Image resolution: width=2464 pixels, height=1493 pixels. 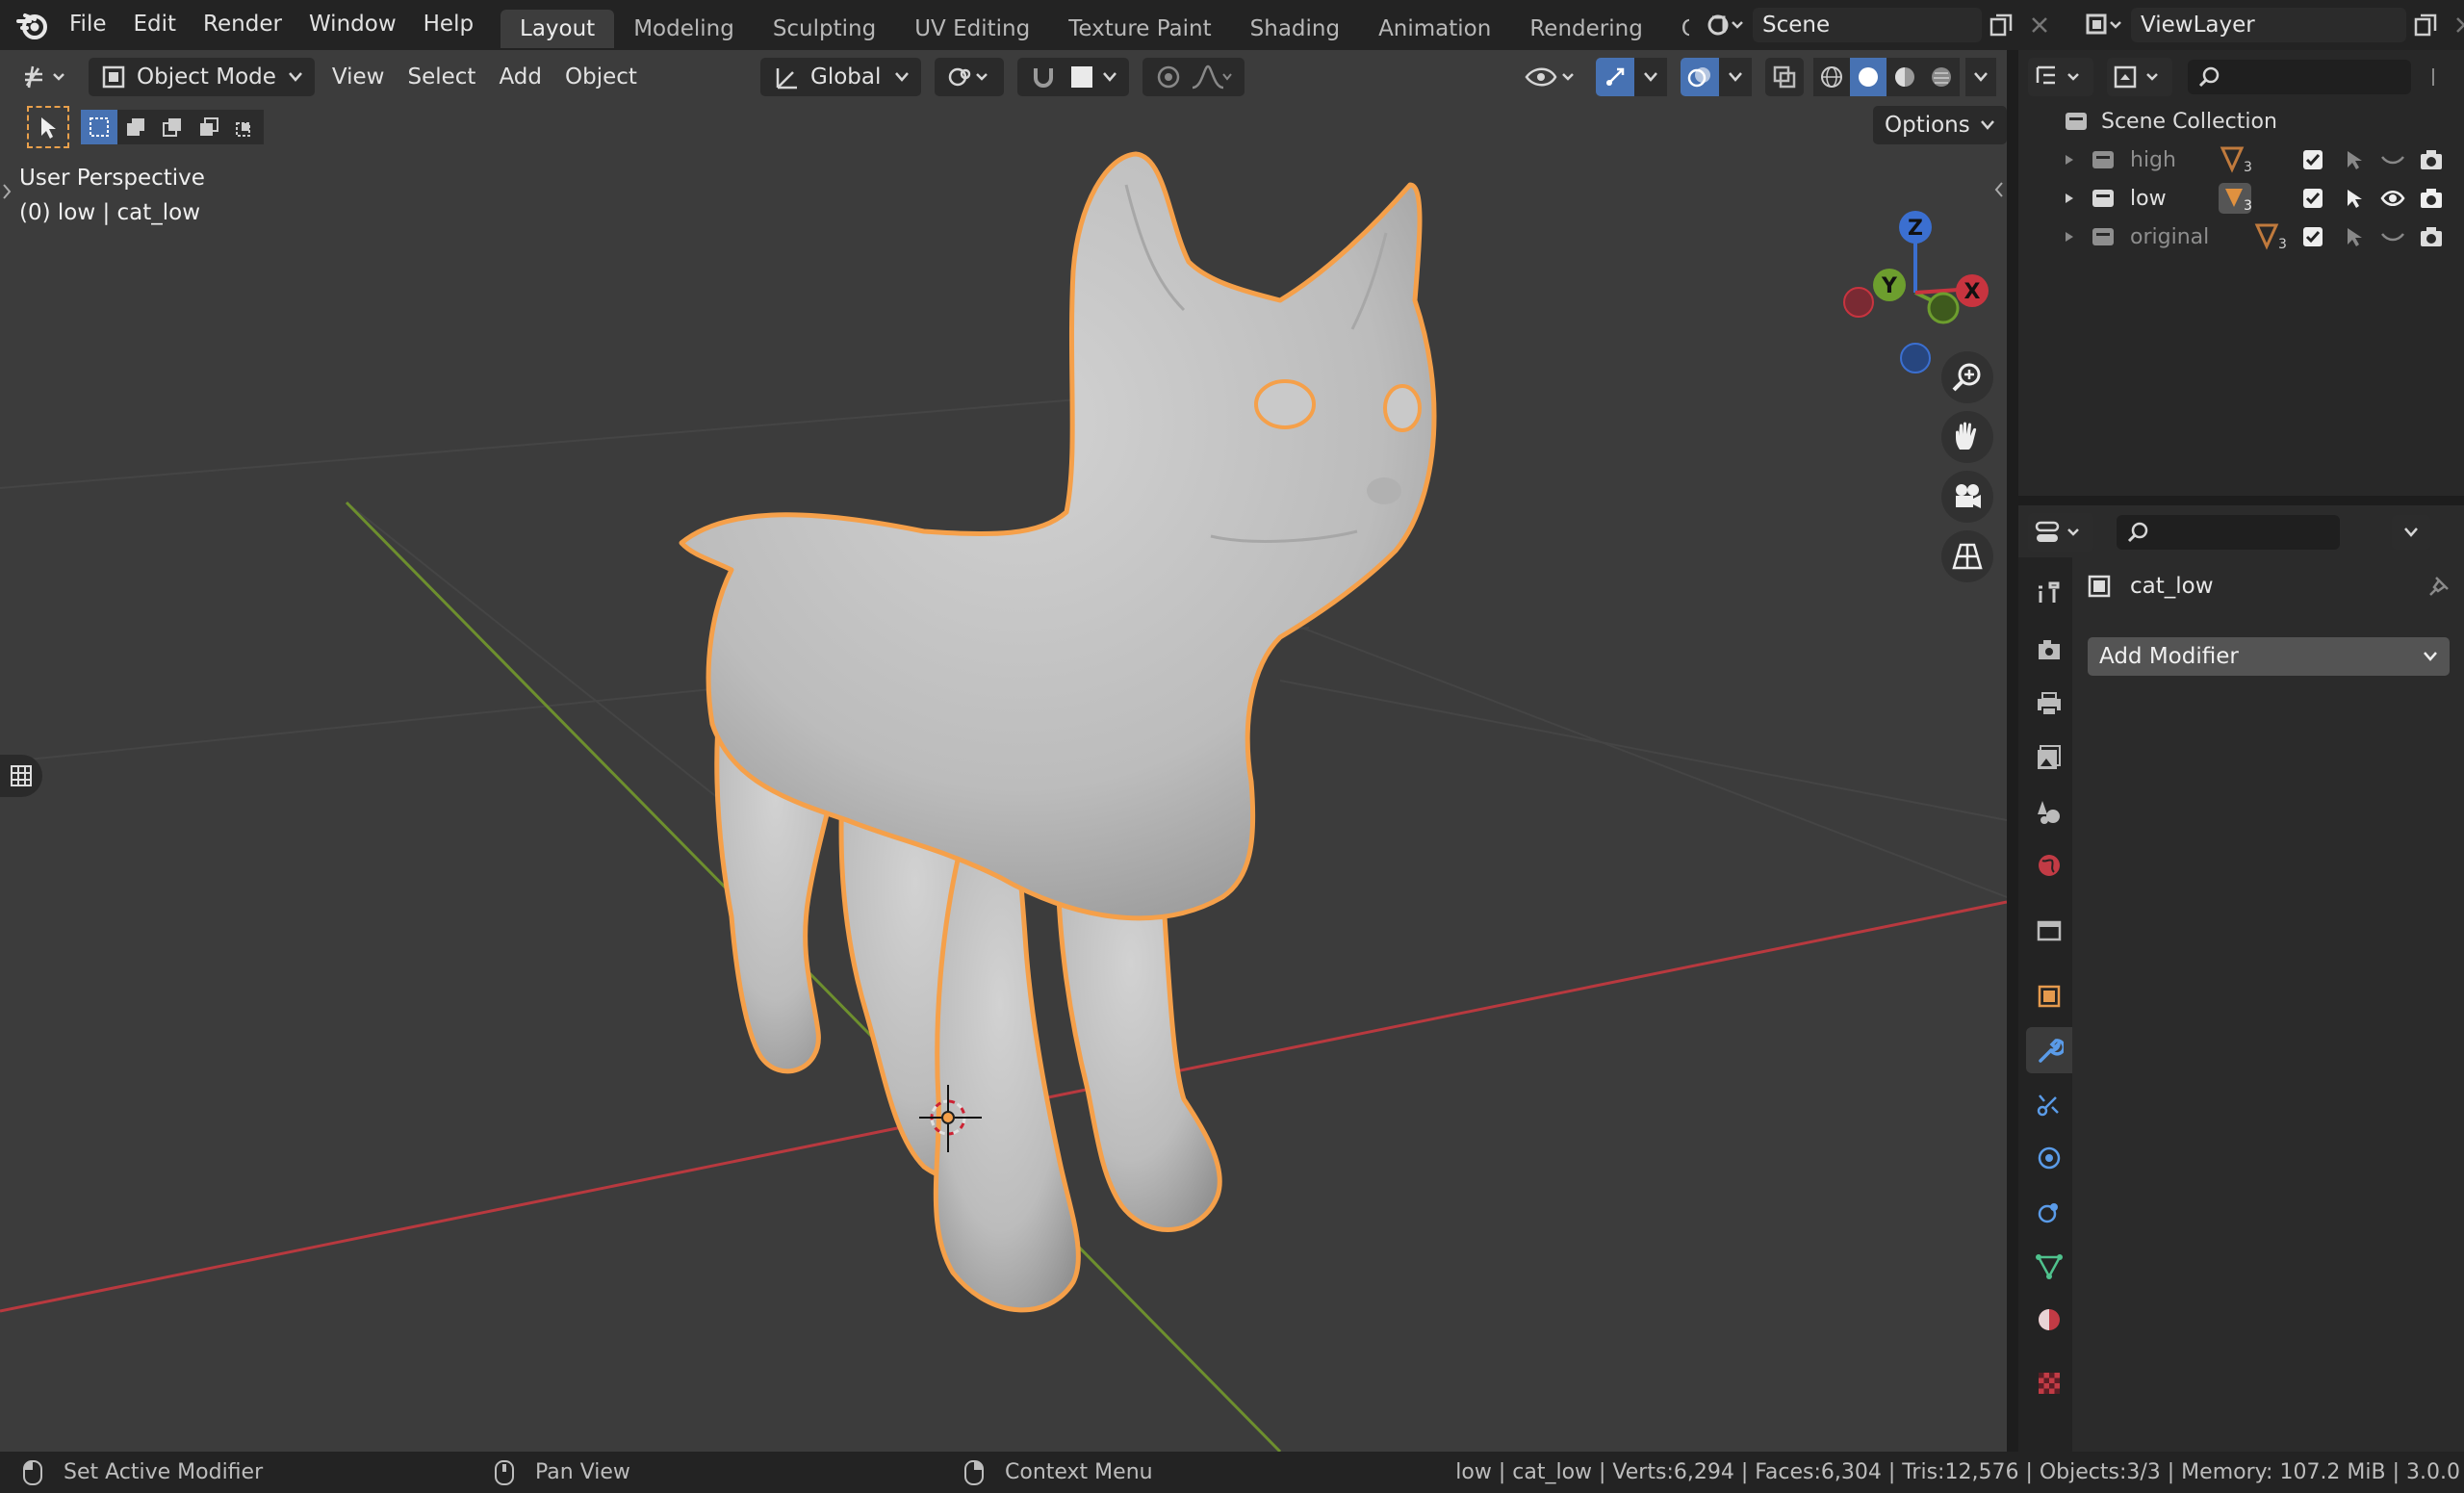 What do you see at coordinates (2241, 121) in the screenshot?
I see `scene-collection-row: Scene Collection` at bounding box center [2241, 121].